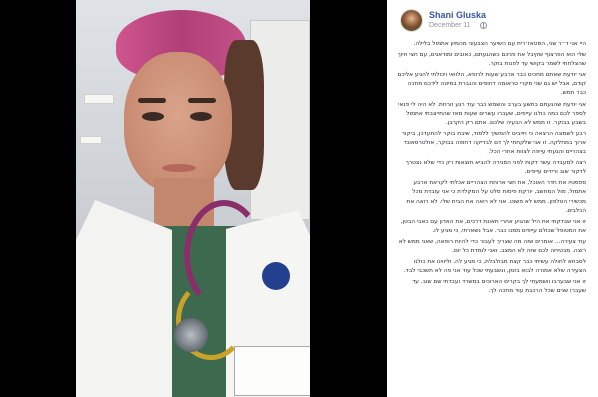  What do you see at coordinates (483, 25) in the screenshot?
I see `globe-icon` at bounding box center [483, 25].